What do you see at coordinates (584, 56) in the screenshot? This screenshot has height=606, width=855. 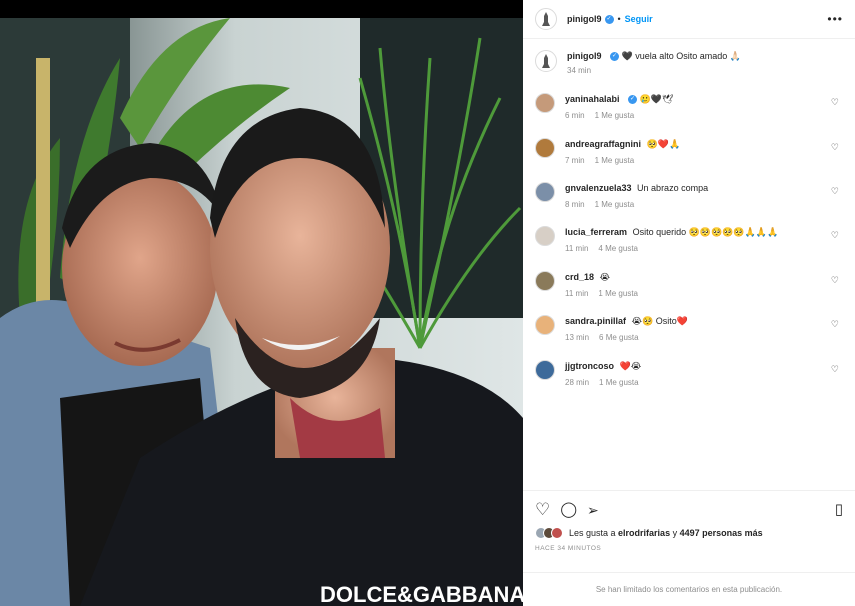 I see `caption-username: pinigol9` at bounding box center [584, 56].